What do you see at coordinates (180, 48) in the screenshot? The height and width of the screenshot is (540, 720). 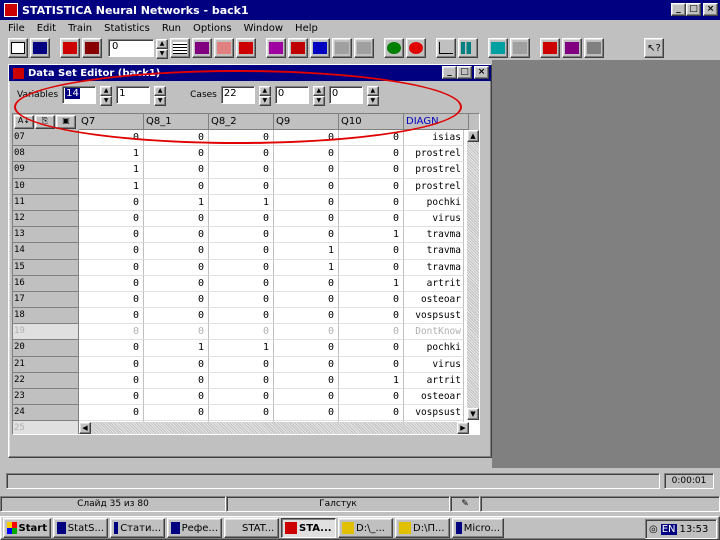 I see `dataset-editor-icon` at bounding box center [180, 48].